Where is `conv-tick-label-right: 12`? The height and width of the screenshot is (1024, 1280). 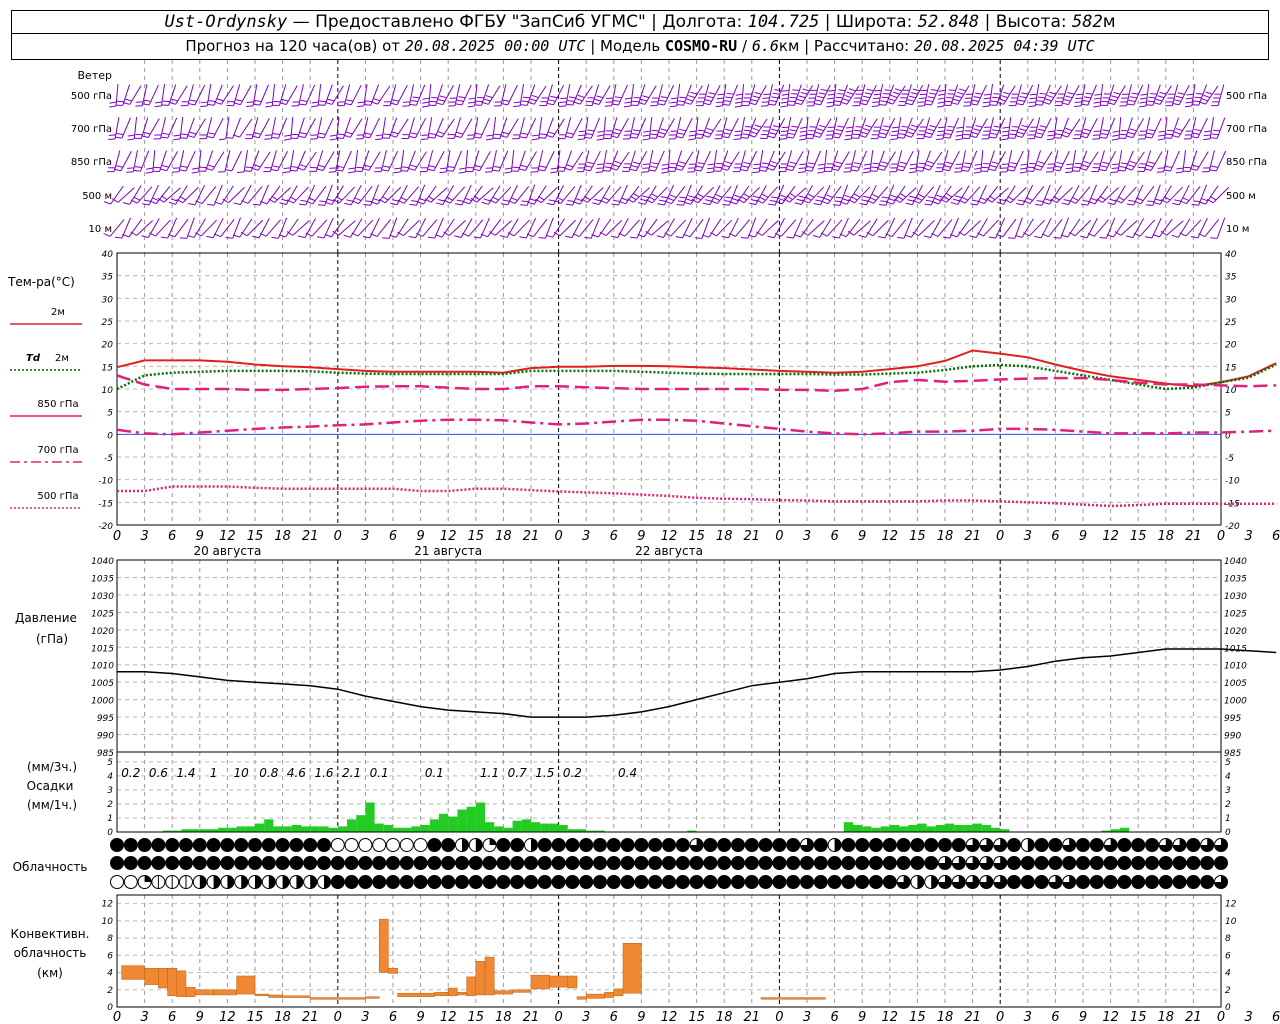
conv-tick-label-right: 12 is located at coordinates (1231, 905).